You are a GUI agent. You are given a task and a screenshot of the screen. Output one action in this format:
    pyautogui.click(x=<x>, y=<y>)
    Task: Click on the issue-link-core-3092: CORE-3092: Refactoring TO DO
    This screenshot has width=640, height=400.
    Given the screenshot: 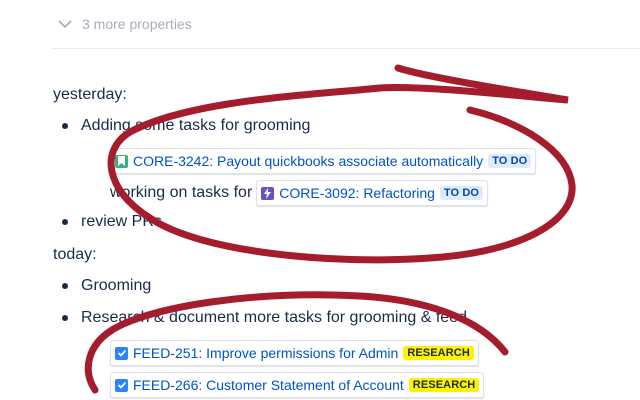 What is the action you would take?
    pyautogui.click(x=372, y=193)
    